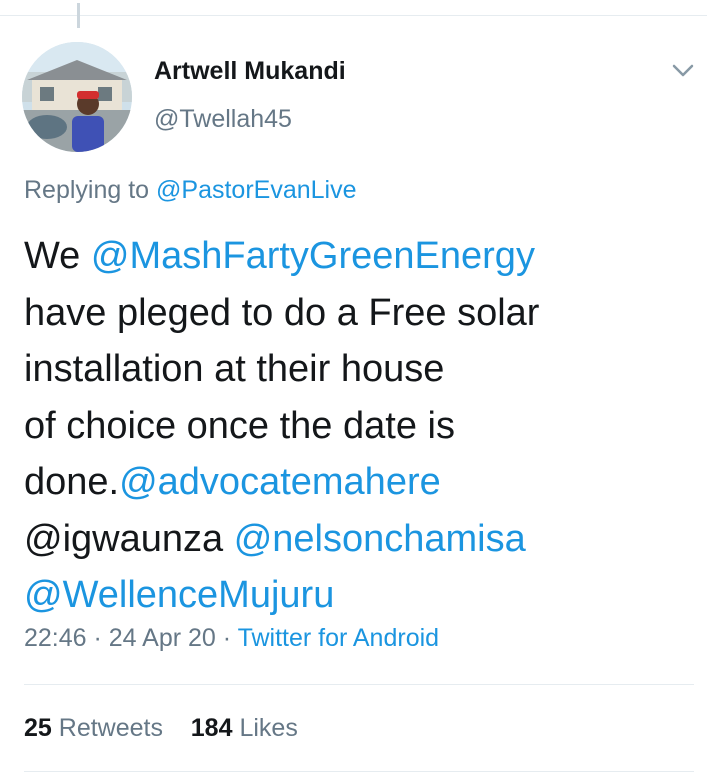 This screenshot has width=707, height=779. What do you see at coordinates (239, 425) in the screenshot?
I see `tweet-line: of choice once the date is` at bounding box center [239, 425].